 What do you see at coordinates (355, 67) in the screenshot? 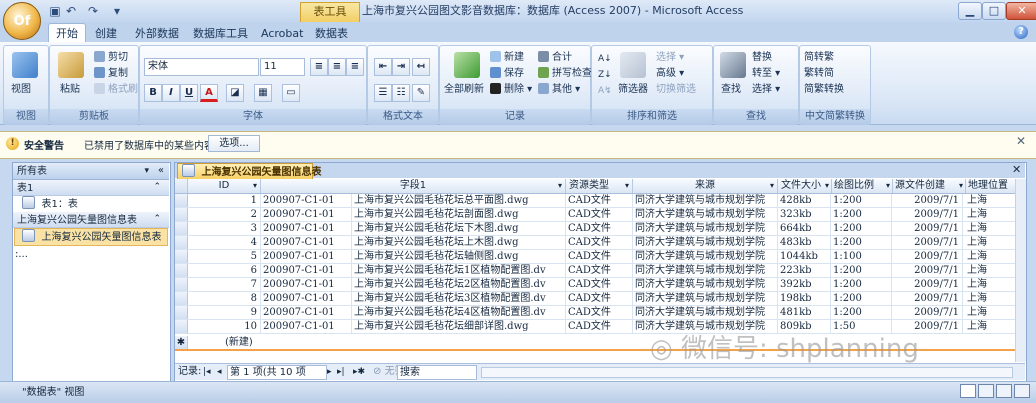
I see `align-right-icon: ≡` at bounding box center [355, 67].